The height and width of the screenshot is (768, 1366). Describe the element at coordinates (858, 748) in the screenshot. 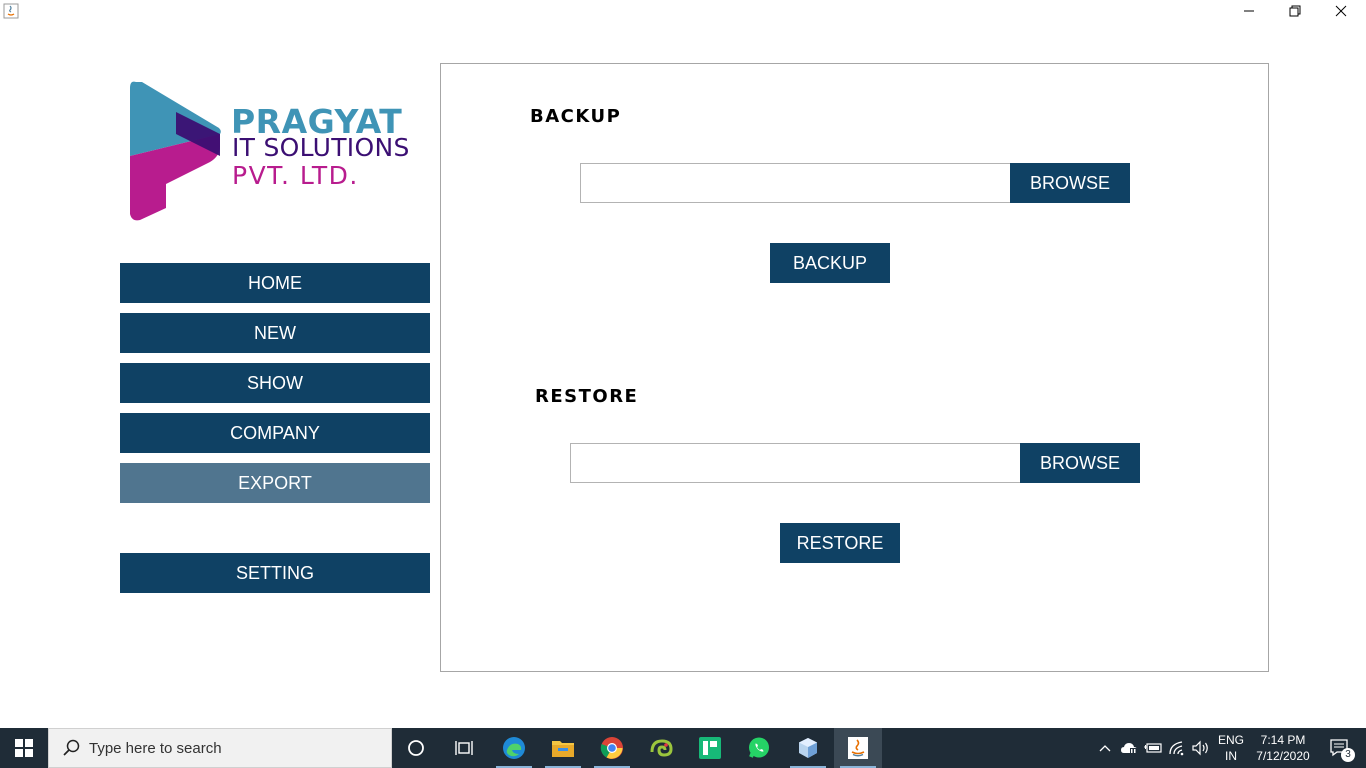

I see `java-icon` at that location.